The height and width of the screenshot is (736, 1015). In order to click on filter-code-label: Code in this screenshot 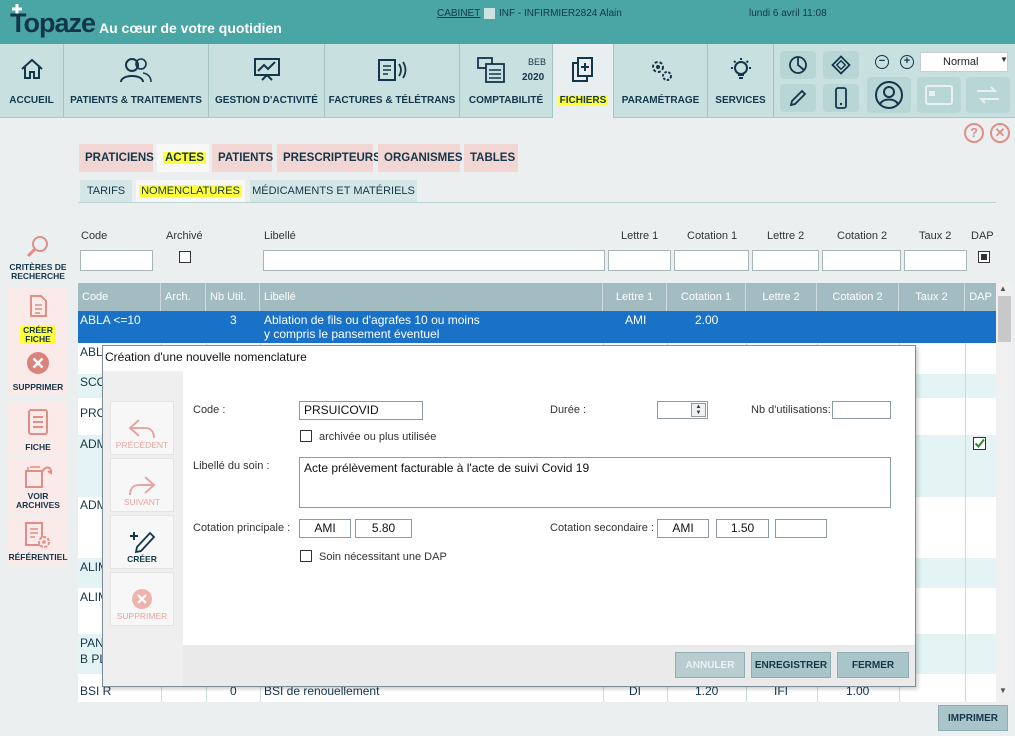, I will do `click(94, 236)`.